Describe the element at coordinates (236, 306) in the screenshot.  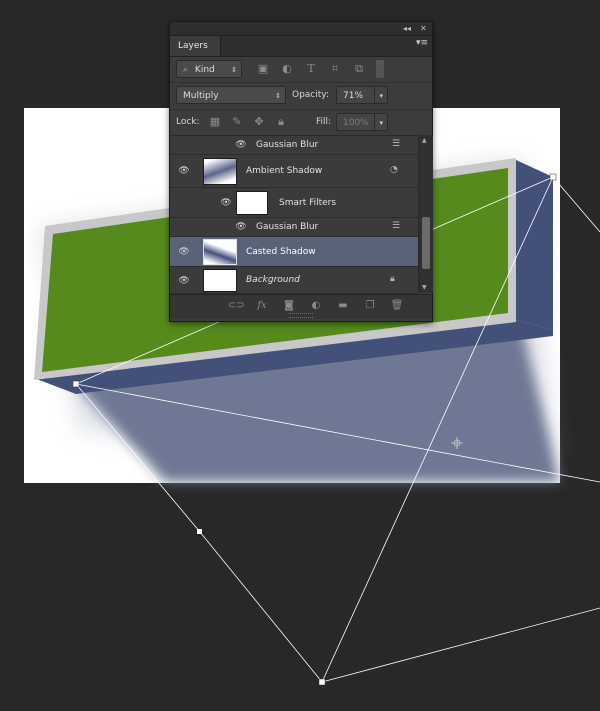
I see `link-layers-icon: ⊂⊃` at that location.